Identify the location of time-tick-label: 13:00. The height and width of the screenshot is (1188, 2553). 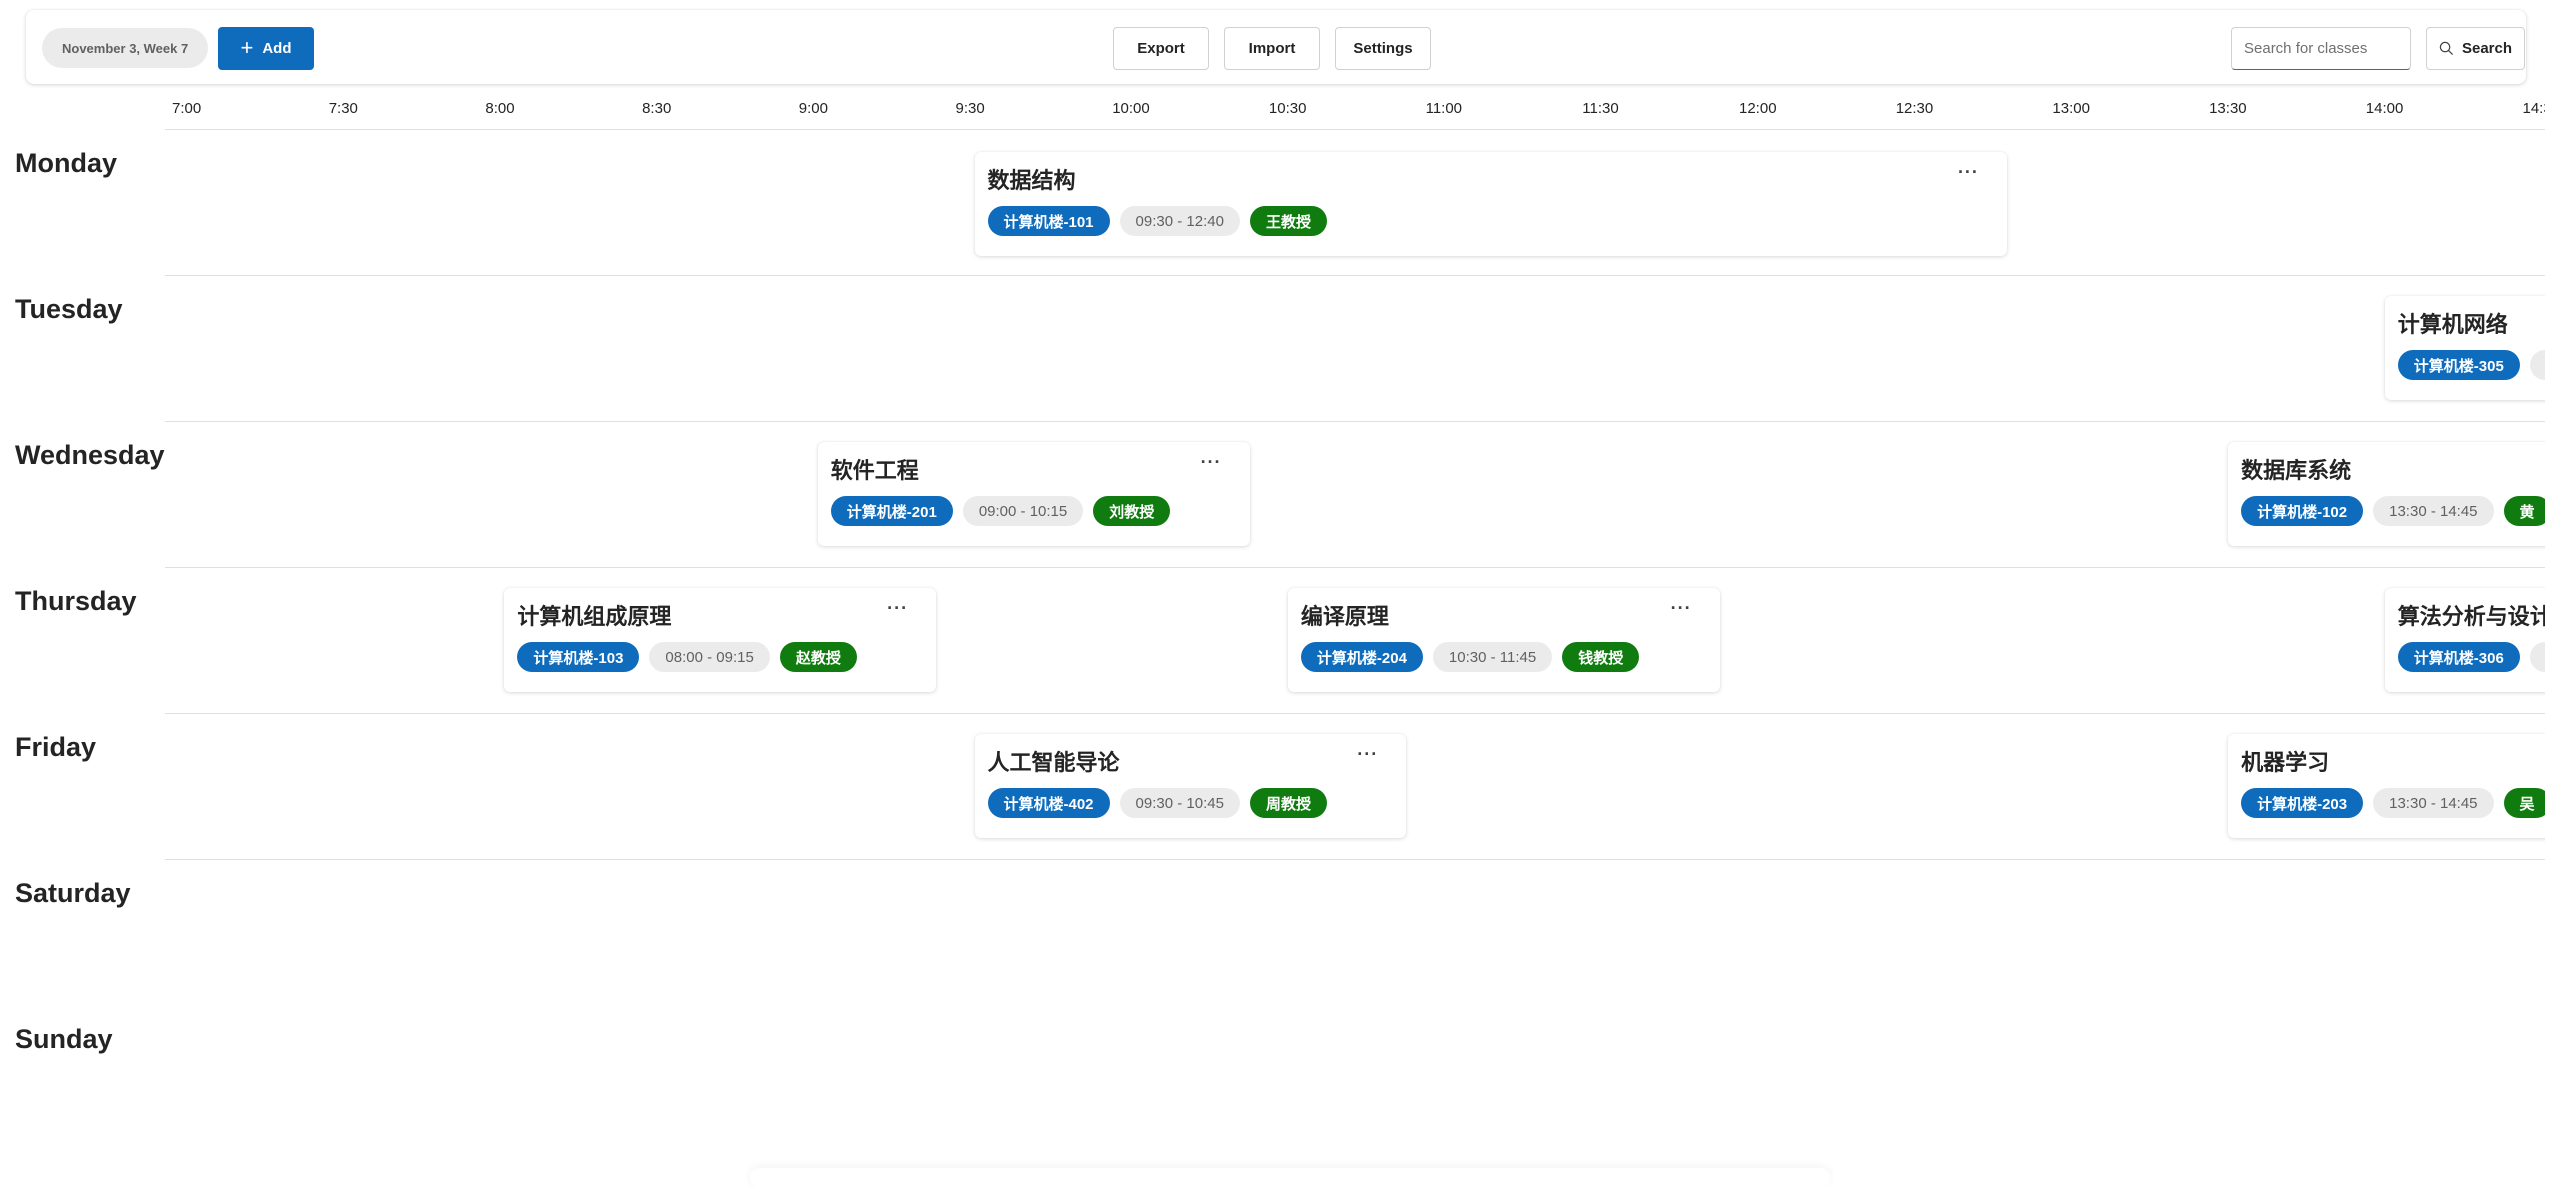
(2071, 108).